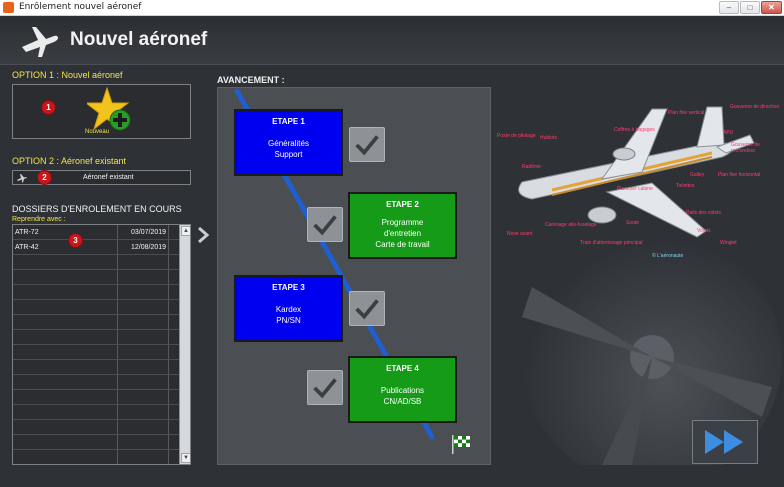 The image size is (784, 487). Describe the element at coordinates (8, 7) in the screenshot. I see `app-icon` at that location.